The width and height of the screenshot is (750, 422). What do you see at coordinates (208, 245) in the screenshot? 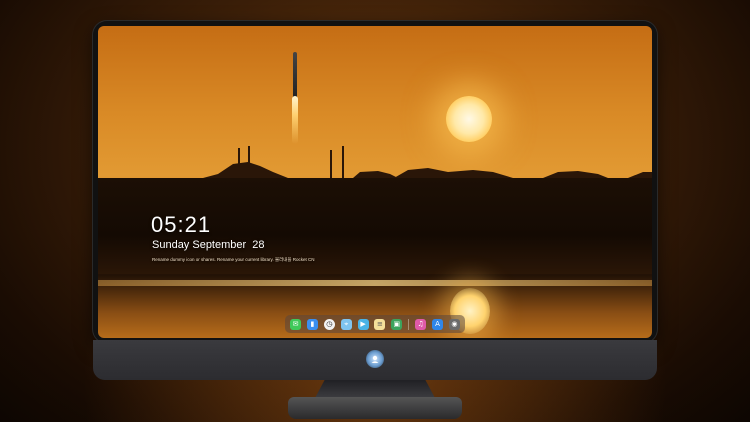
I see `lock-screen-date: Sunday September 28` at bounding box center [208, 245].